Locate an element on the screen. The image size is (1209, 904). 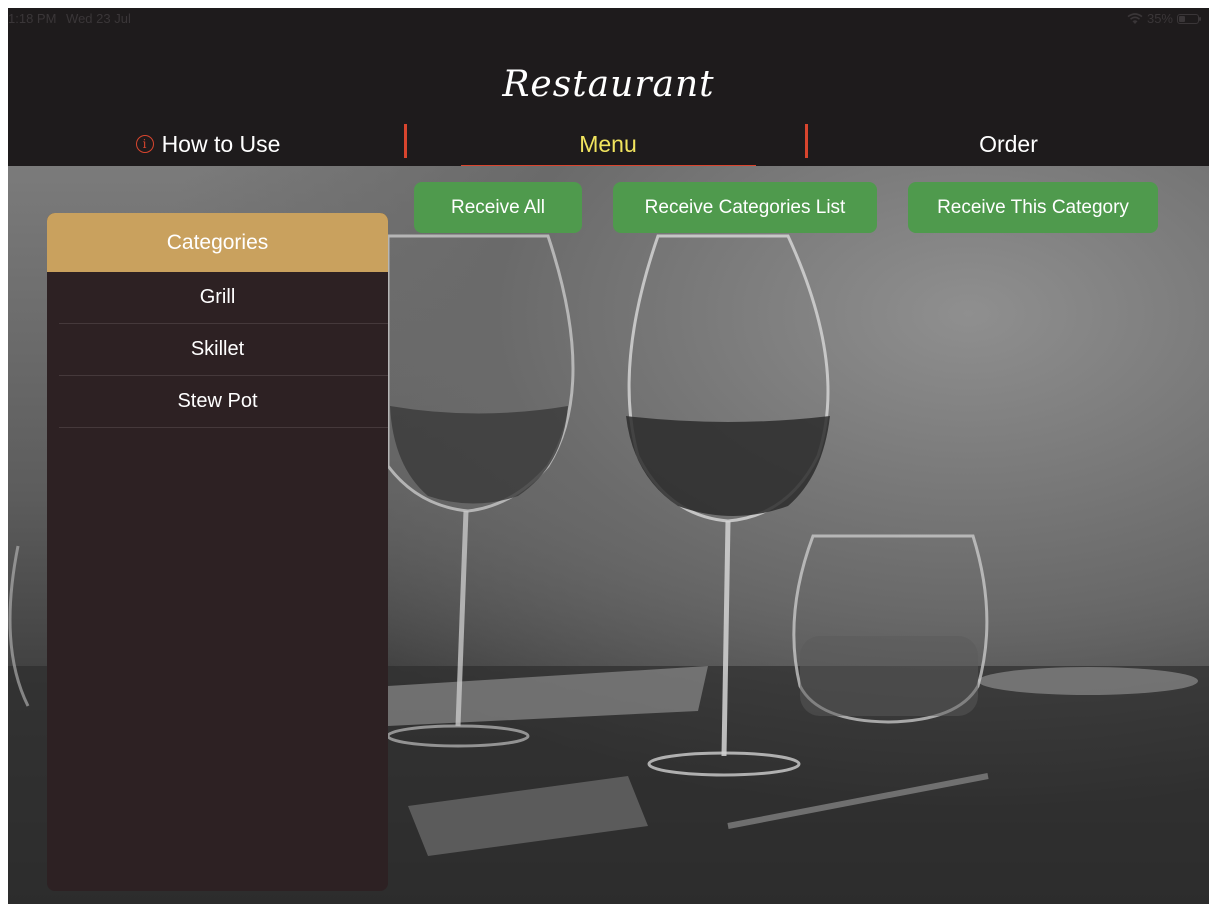
wifi-icon is located at coordinates (1135, 18).